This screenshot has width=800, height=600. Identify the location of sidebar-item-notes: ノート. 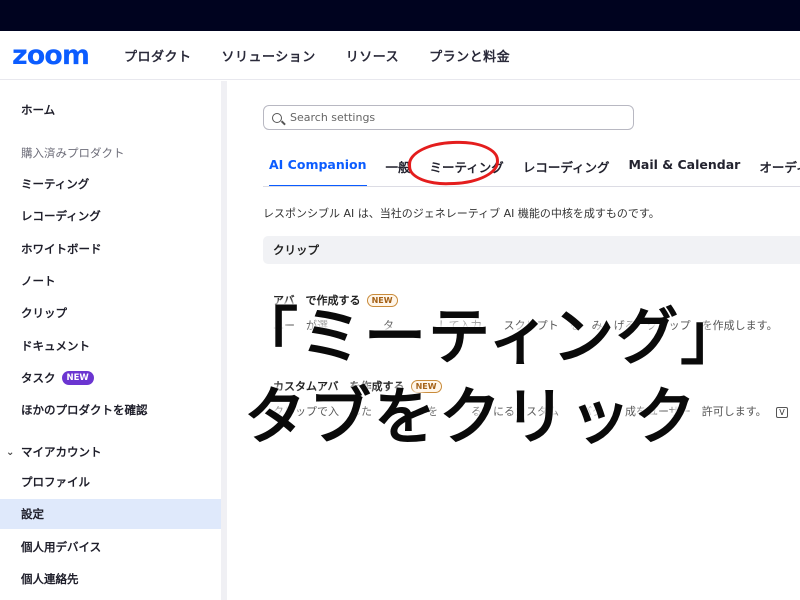
(110, 281).